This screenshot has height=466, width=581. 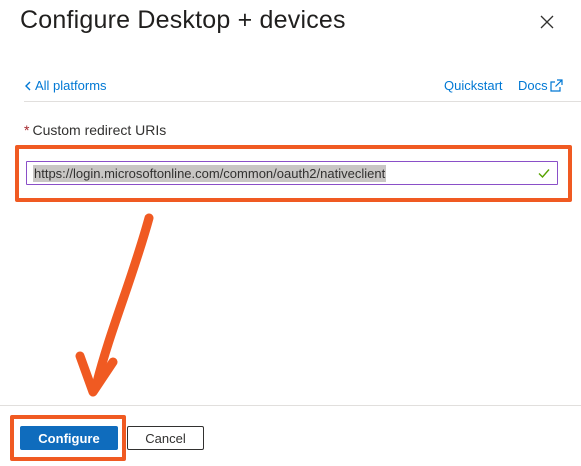 I want to click on close-icon, so click(x=547, y=22).